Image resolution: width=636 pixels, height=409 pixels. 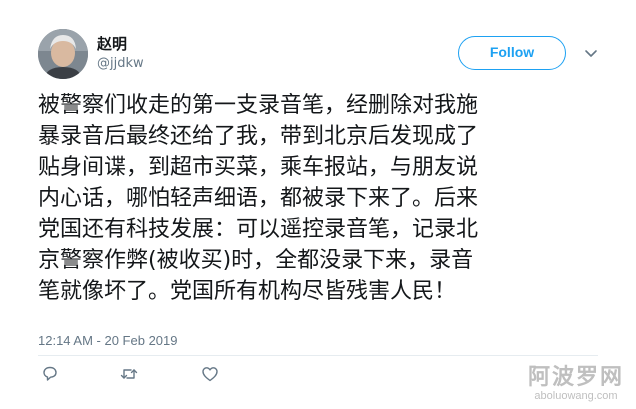 What do you see at coordinates (258, 198) in the screenshot?
I see `tweet-text-line: 内心话，哪怕轻声细语，都被录下来了。后来` at bounding box center [258, 198].